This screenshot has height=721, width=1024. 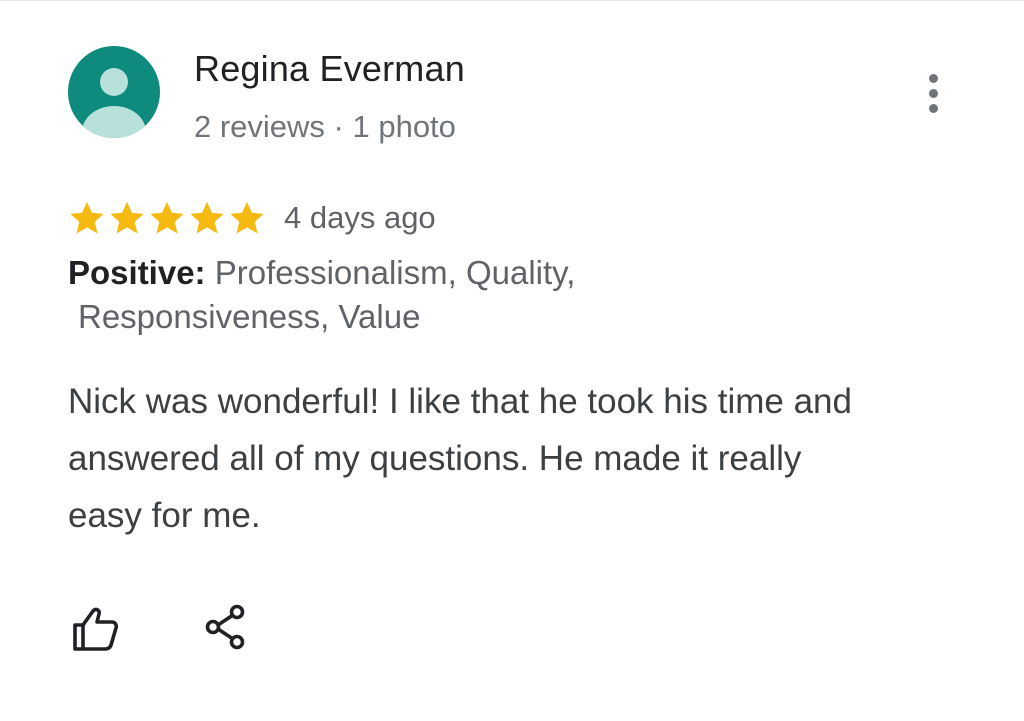 I want to click on more-options-button, so click(x=933, y=93).